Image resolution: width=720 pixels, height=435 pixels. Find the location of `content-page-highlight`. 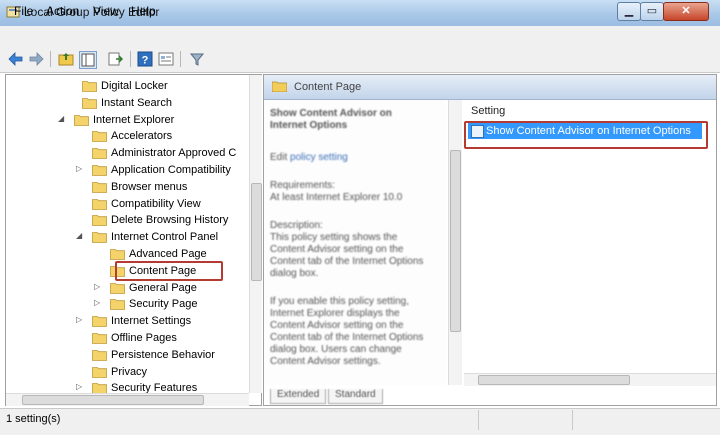

content-page-highlight is located at coordinates (169, 271).